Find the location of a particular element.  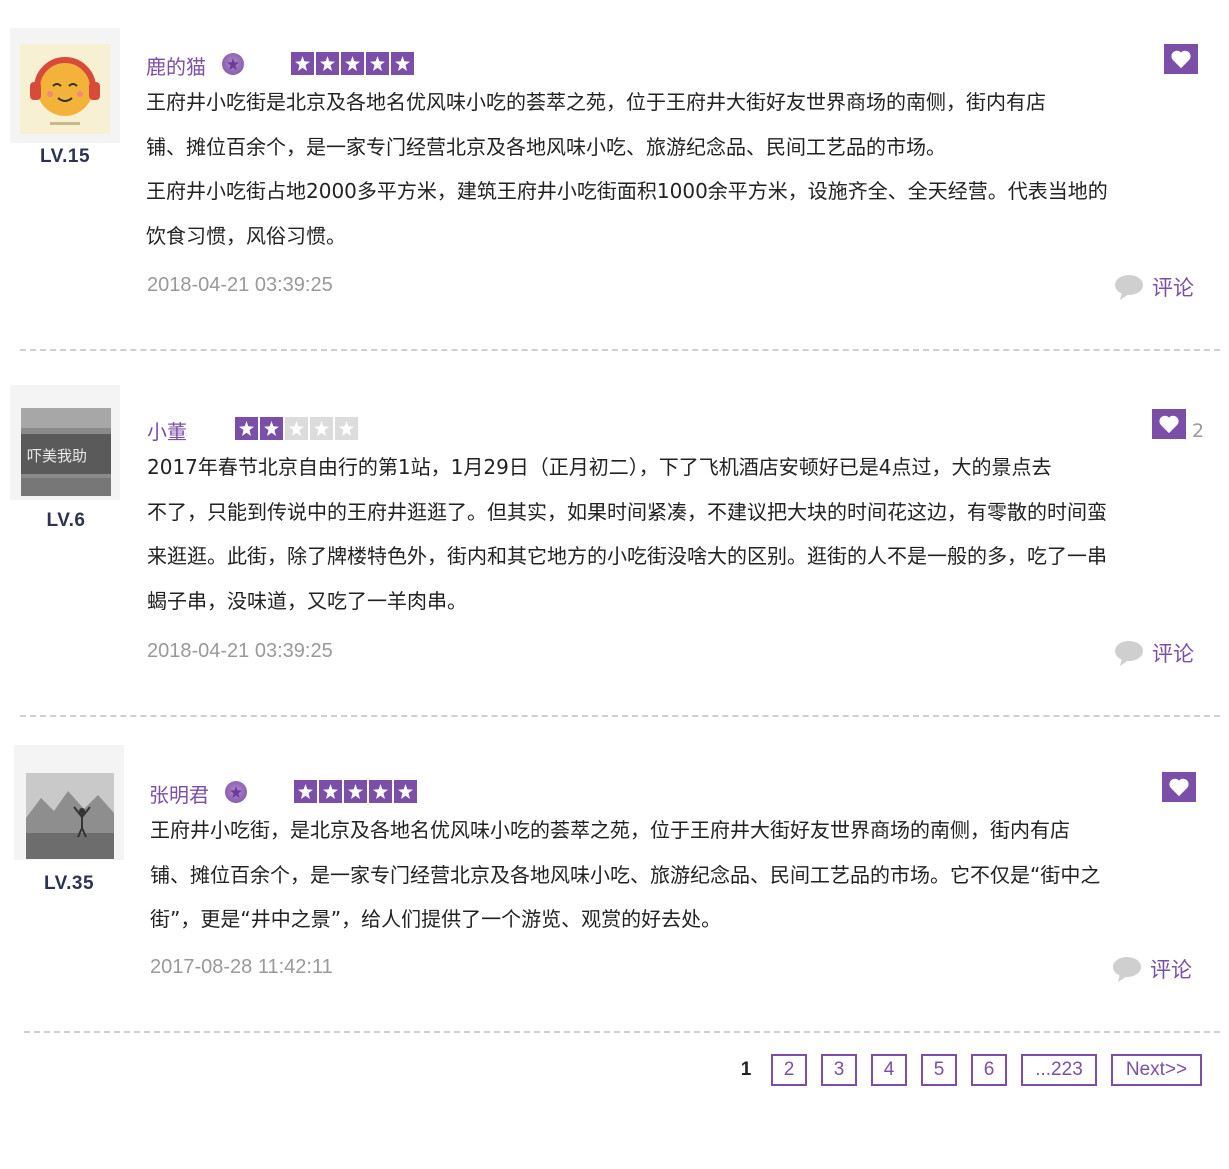

avatar: 吓美我助 is located at coordinates (66, 452).